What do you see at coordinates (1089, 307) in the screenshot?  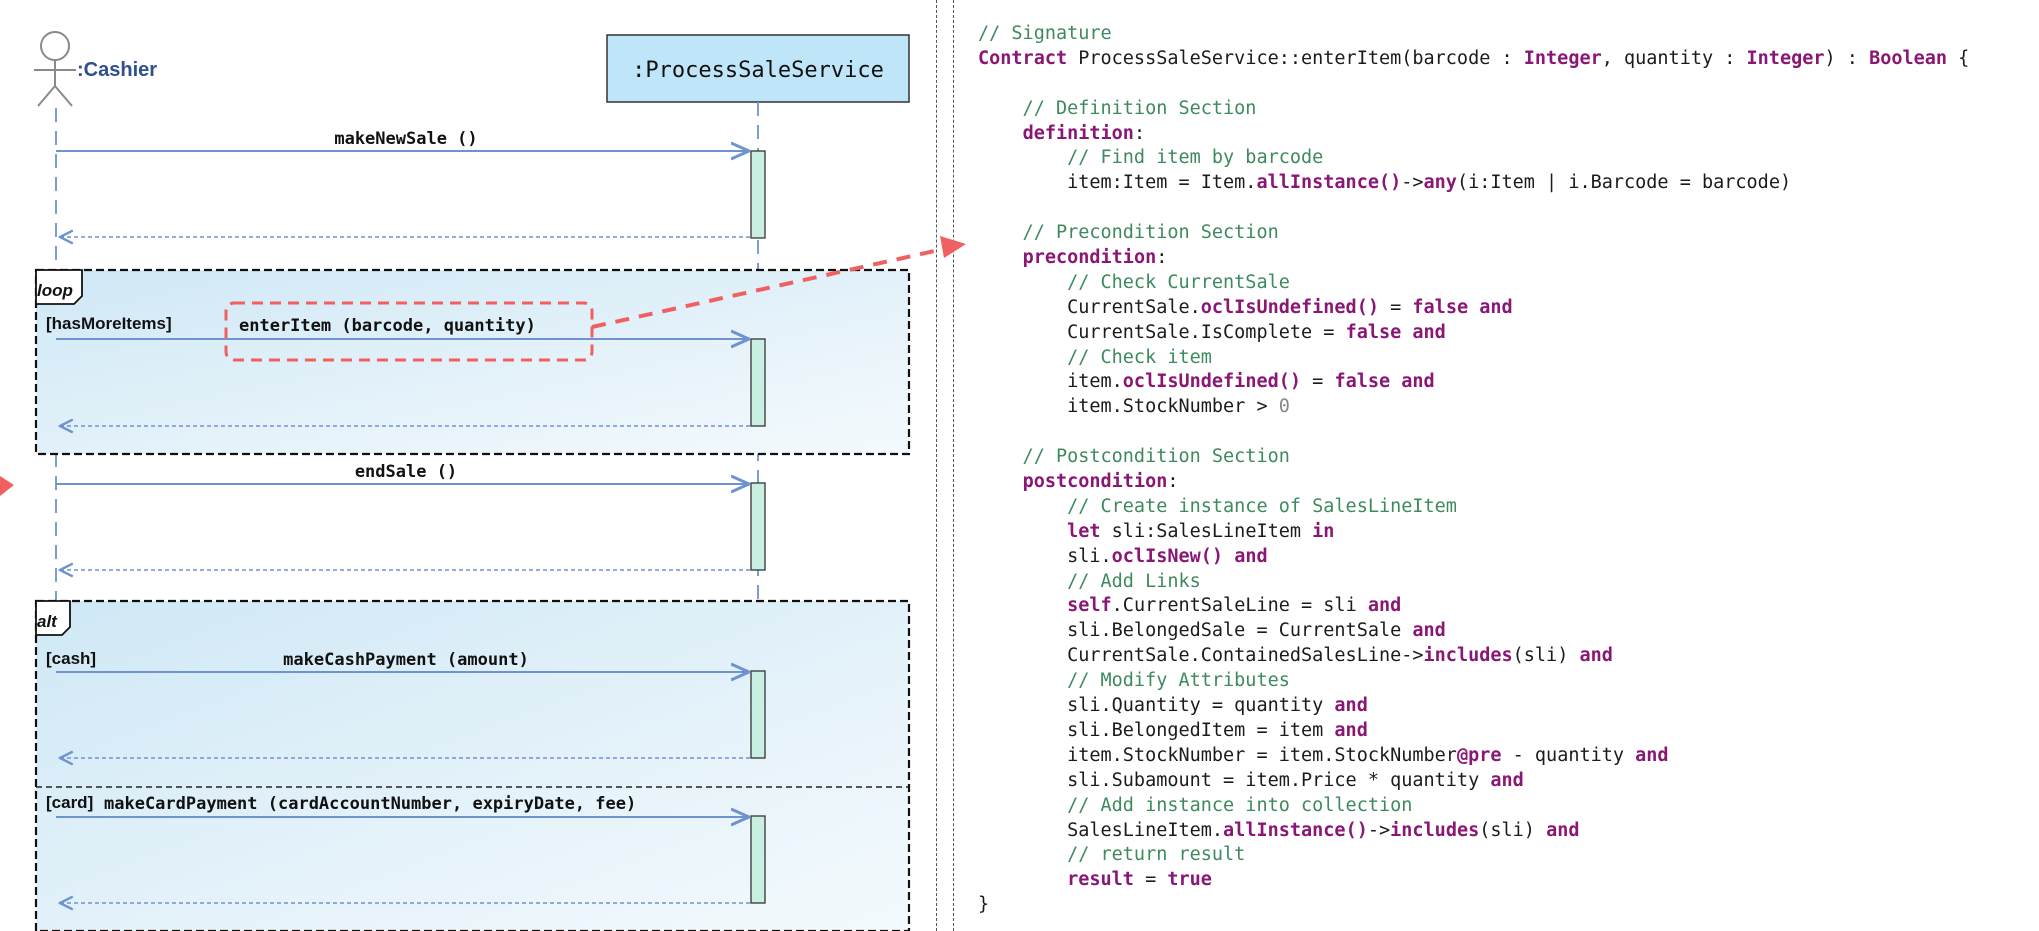 I see `code-token: CurrentSale.` at bounding box center [1089, 307].